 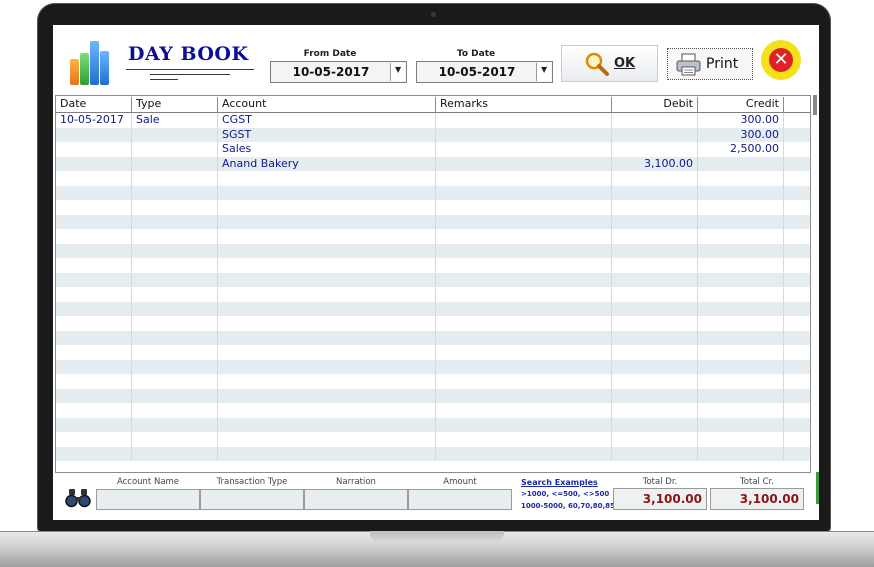 I want to click on to-date-picker: 10-05-2017 ▼, so click(x=484, y=72).